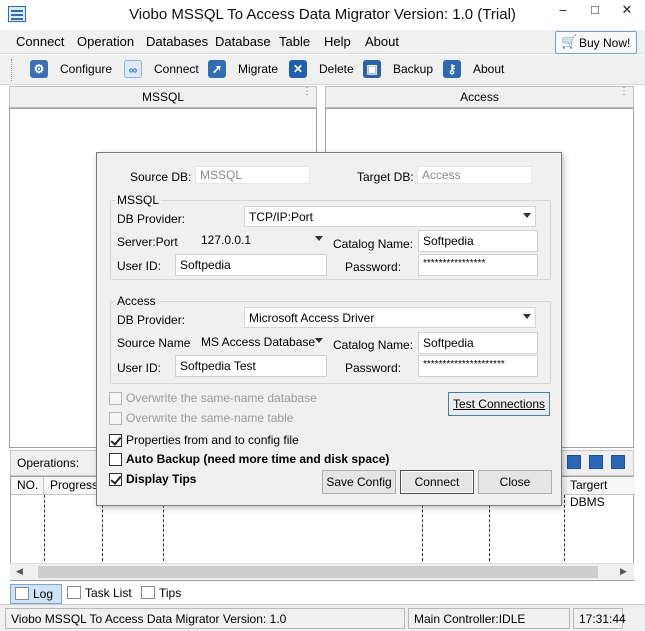 The width and height of the screenshot is (645, 631). What do you see at coordinates (599, 618) in the screenshot?
I see `status-time: 17:31:44` at bounding box center [599, 618].